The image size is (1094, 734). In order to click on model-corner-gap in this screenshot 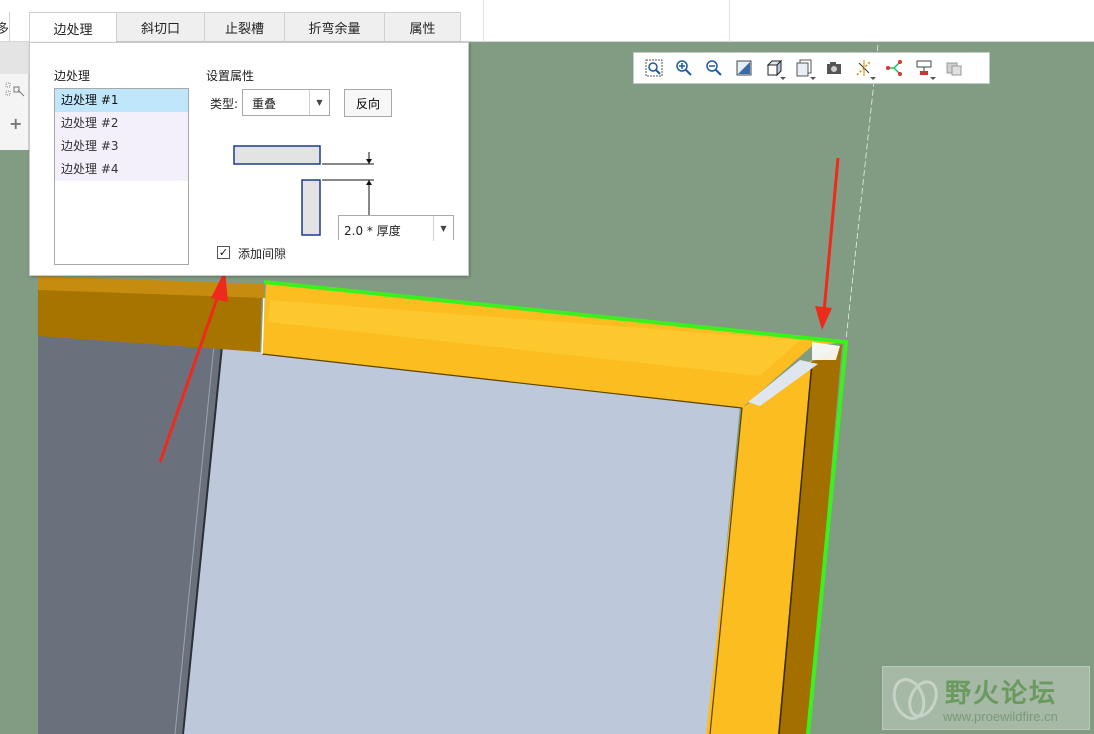, I will do `click(826, 351)`.